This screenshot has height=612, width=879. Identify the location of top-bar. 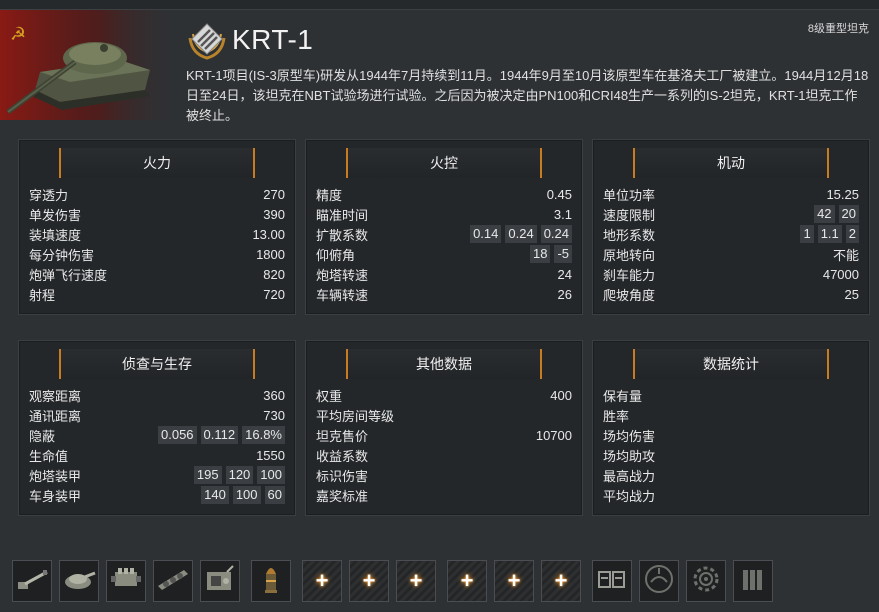
(439, 5).